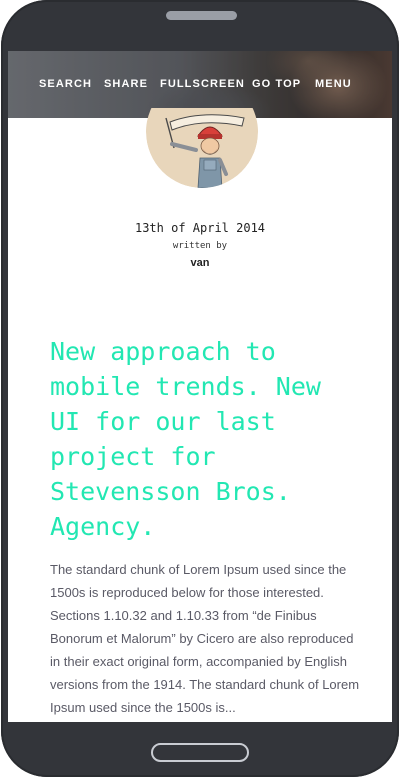 The width and height of the screenshot is (401, 779). Describe the element at coordinates (333, 84) in the screenshot. I see `nav-menu: MENU` at that location.